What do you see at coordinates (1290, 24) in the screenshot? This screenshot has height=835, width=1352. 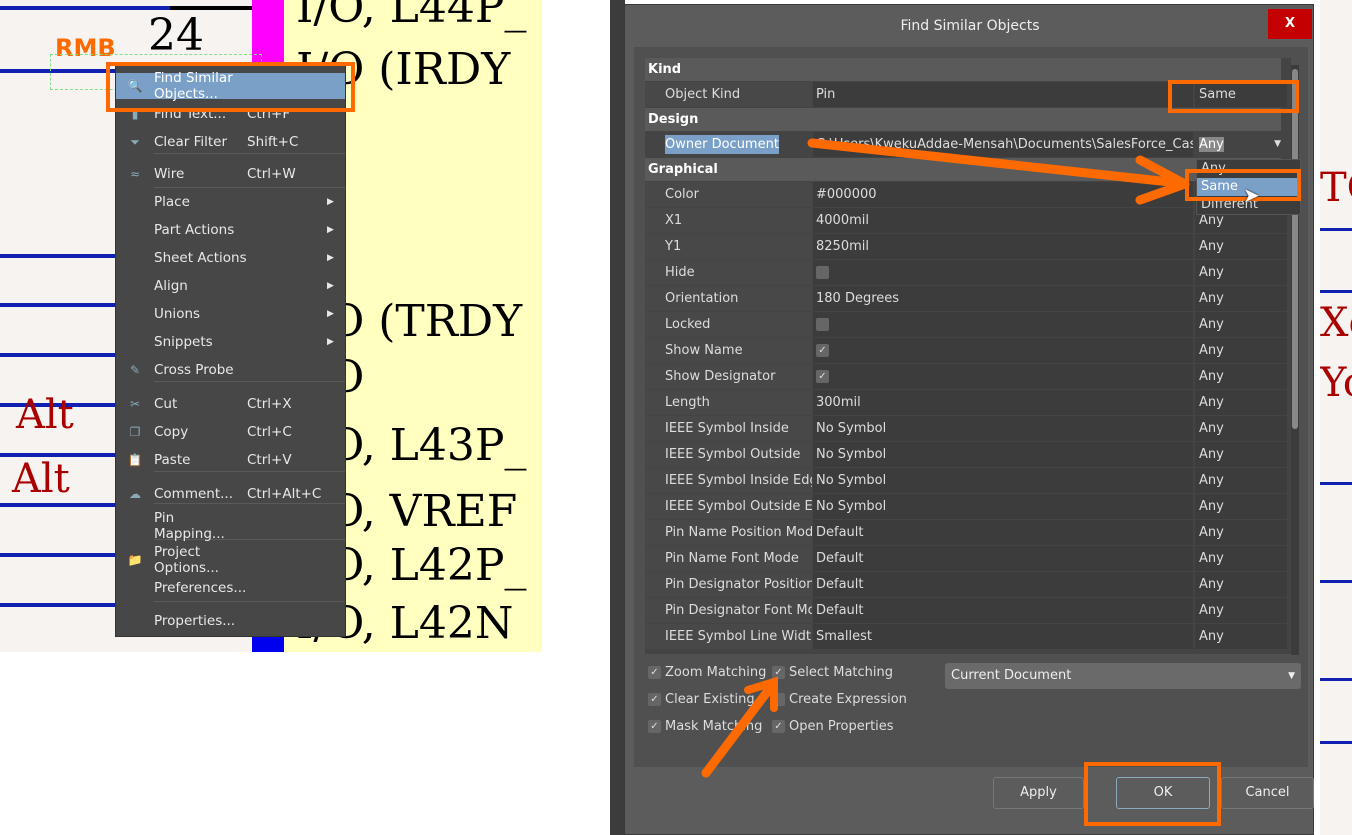 I see `close-button: X` at bounding box center [1290, 24].